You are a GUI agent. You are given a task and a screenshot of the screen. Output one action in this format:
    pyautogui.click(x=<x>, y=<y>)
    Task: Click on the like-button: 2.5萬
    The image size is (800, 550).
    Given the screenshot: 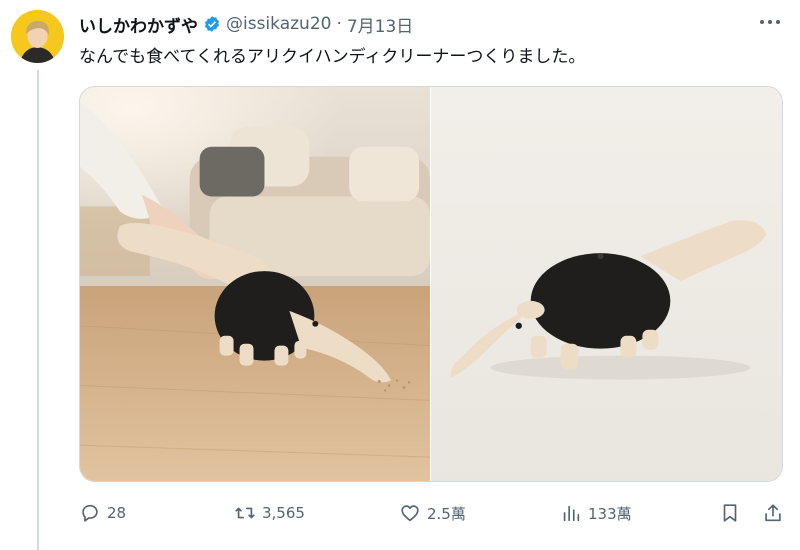 What is the action you would take?
    pyautogui.click(x=432, y=513)
    